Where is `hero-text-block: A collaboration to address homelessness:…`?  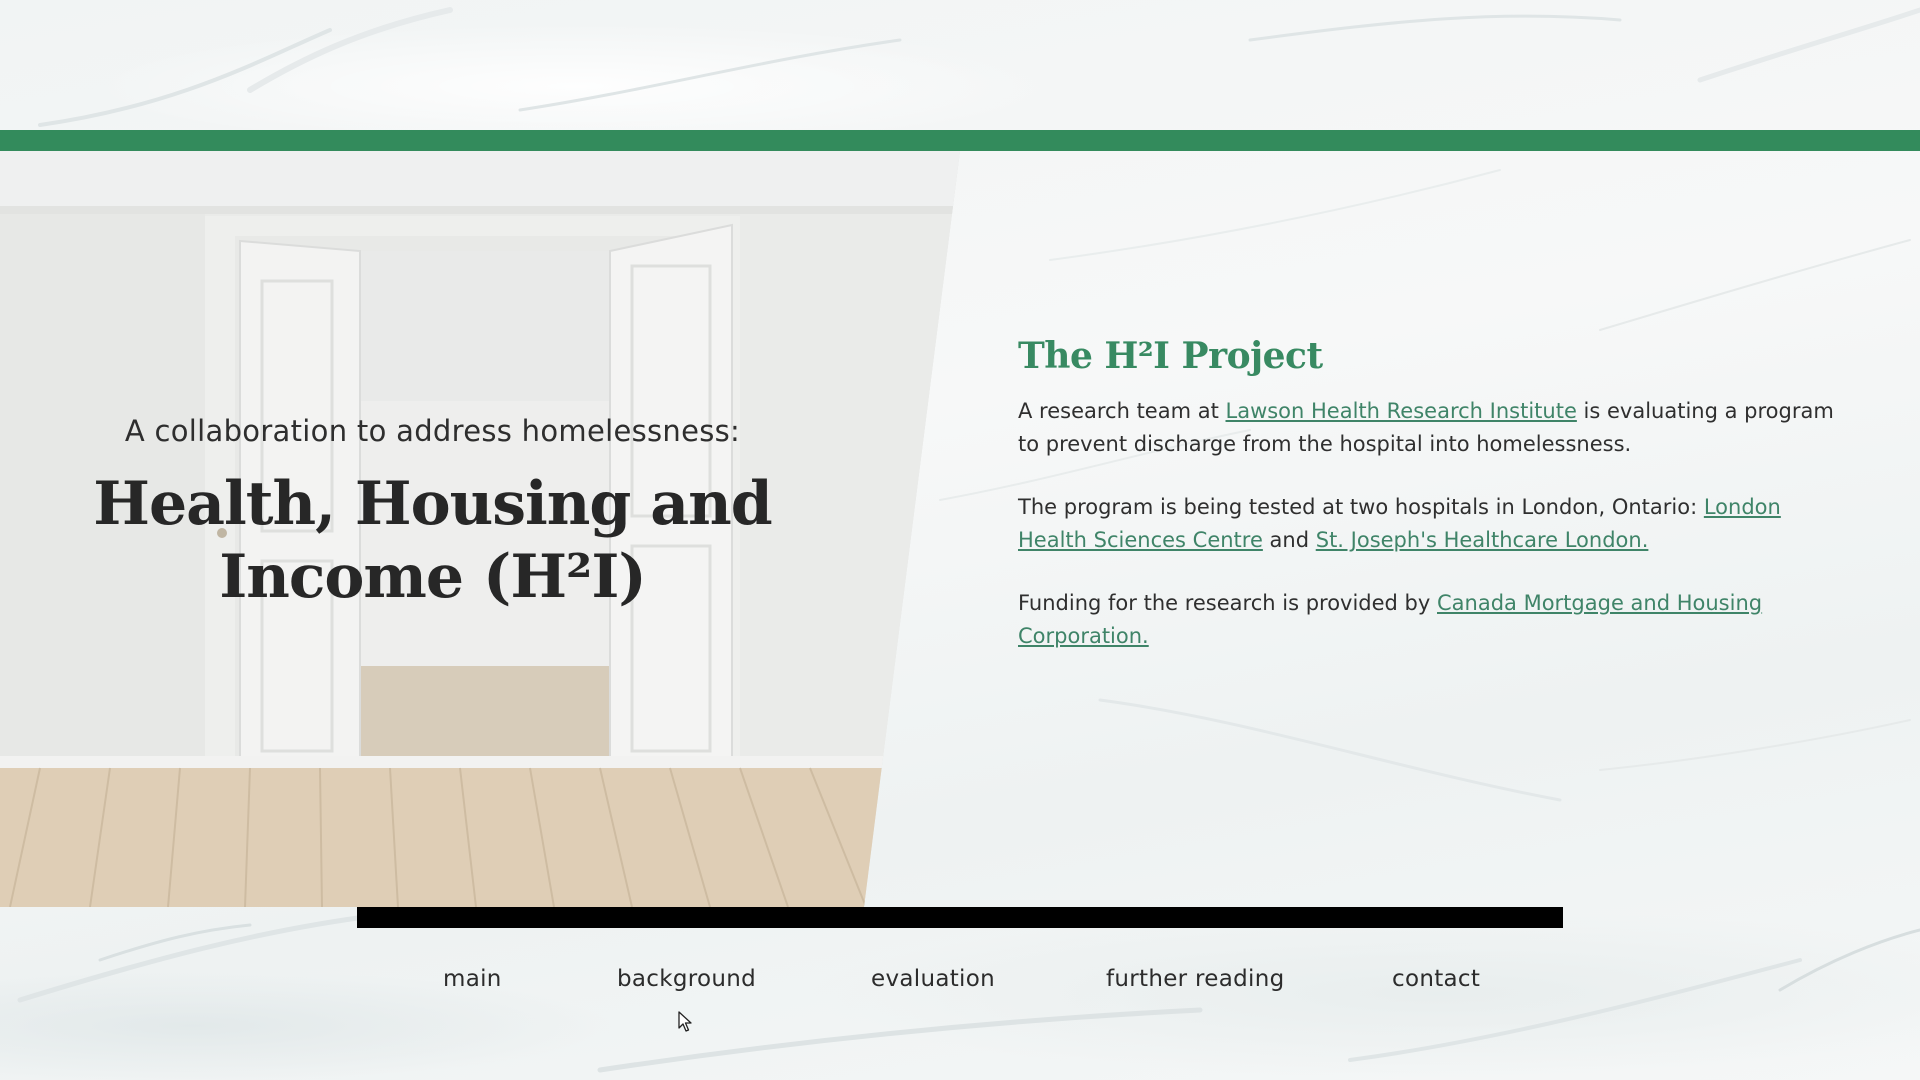
hero-text-block: A collaboration to address homelessness:… is located at coordinates (432, 438).